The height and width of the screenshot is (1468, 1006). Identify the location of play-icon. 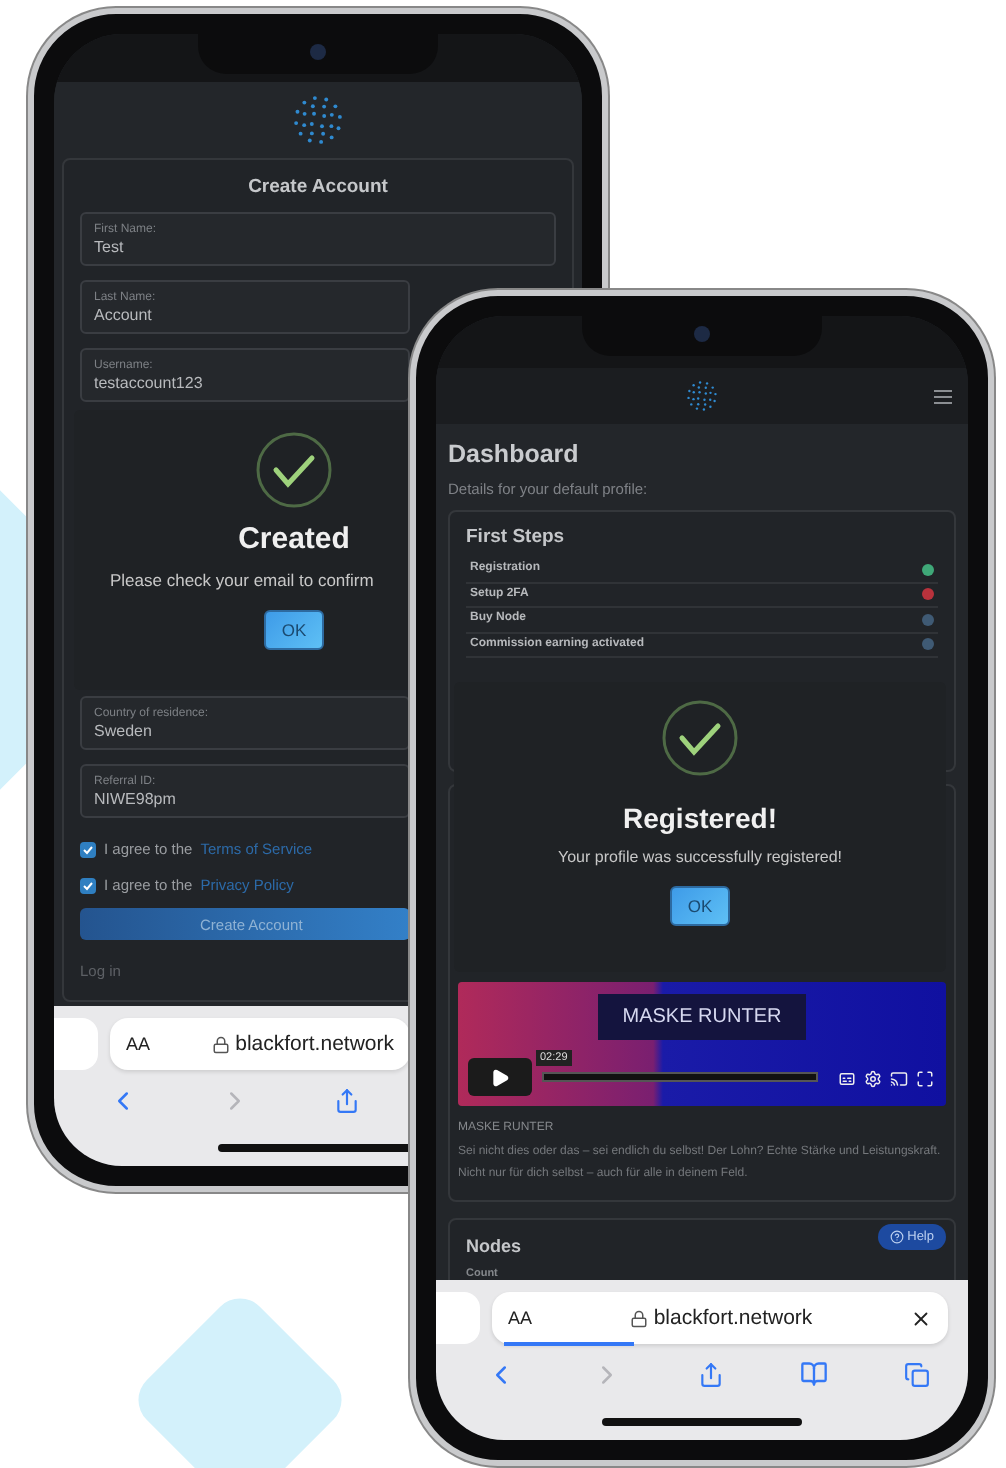
(500, 1077).